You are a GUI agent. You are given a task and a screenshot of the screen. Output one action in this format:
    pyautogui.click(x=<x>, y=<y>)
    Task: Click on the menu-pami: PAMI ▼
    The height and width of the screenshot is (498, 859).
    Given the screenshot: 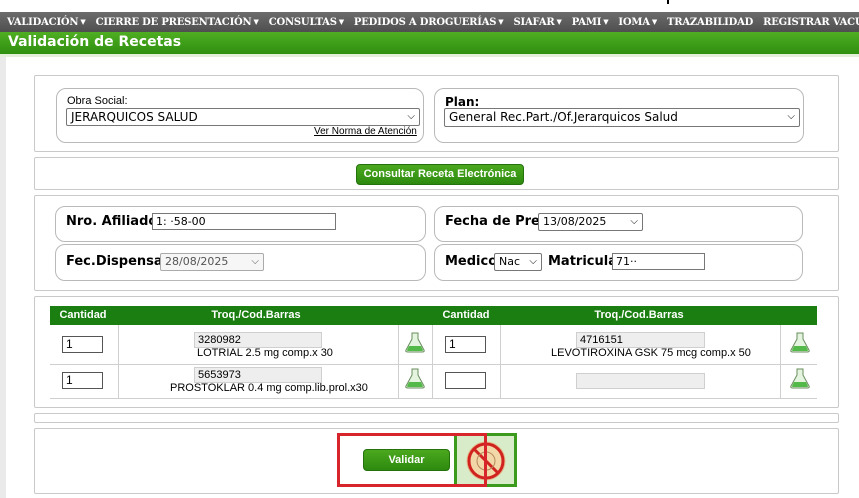 What is the action you would take?
    pyautogui.click(x=588, y=22)
    